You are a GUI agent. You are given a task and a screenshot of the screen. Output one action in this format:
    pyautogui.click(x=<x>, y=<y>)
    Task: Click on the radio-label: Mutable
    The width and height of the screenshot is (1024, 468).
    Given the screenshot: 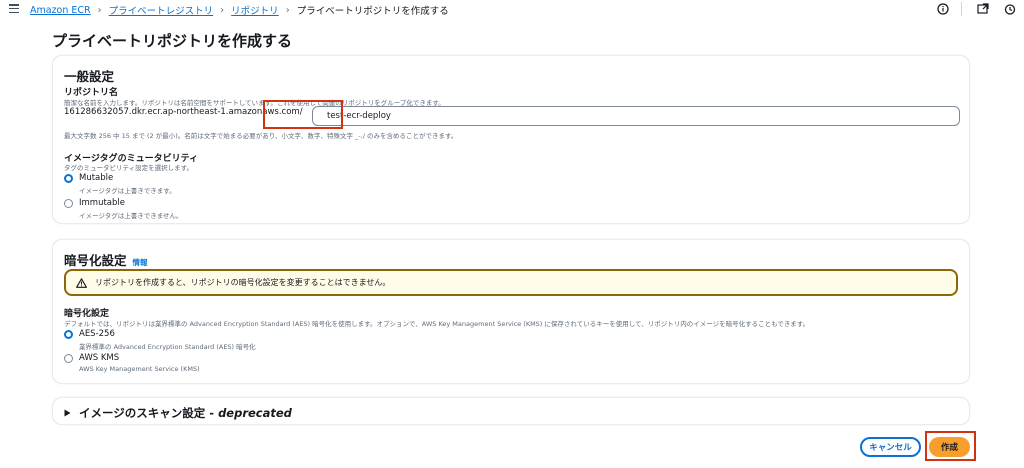 What is the action you would take?
    pyautogui.click(x=96, y=178)
    